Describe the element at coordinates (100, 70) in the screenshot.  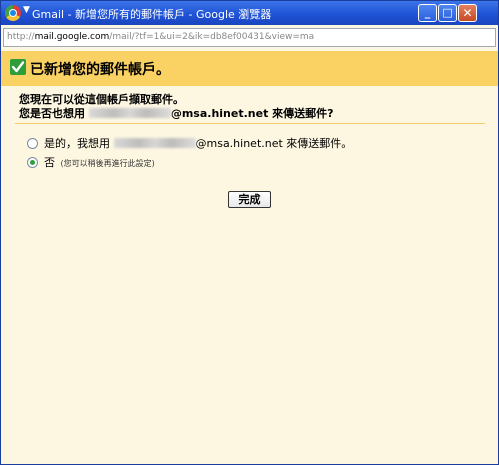
I see `header-title: 已新增您的郵件帳戶。` at that location.